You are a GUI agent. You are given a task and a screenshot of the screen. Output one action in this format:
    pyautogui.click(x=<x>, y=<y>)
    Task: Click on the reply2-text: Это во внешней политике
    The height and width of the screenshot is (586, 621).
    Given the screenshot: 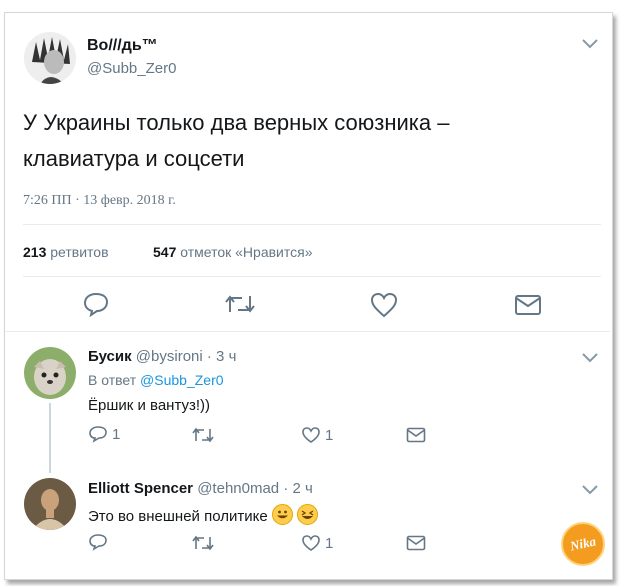 What is the action you would take?
    pyautogui.click(x=178, y=516)
    